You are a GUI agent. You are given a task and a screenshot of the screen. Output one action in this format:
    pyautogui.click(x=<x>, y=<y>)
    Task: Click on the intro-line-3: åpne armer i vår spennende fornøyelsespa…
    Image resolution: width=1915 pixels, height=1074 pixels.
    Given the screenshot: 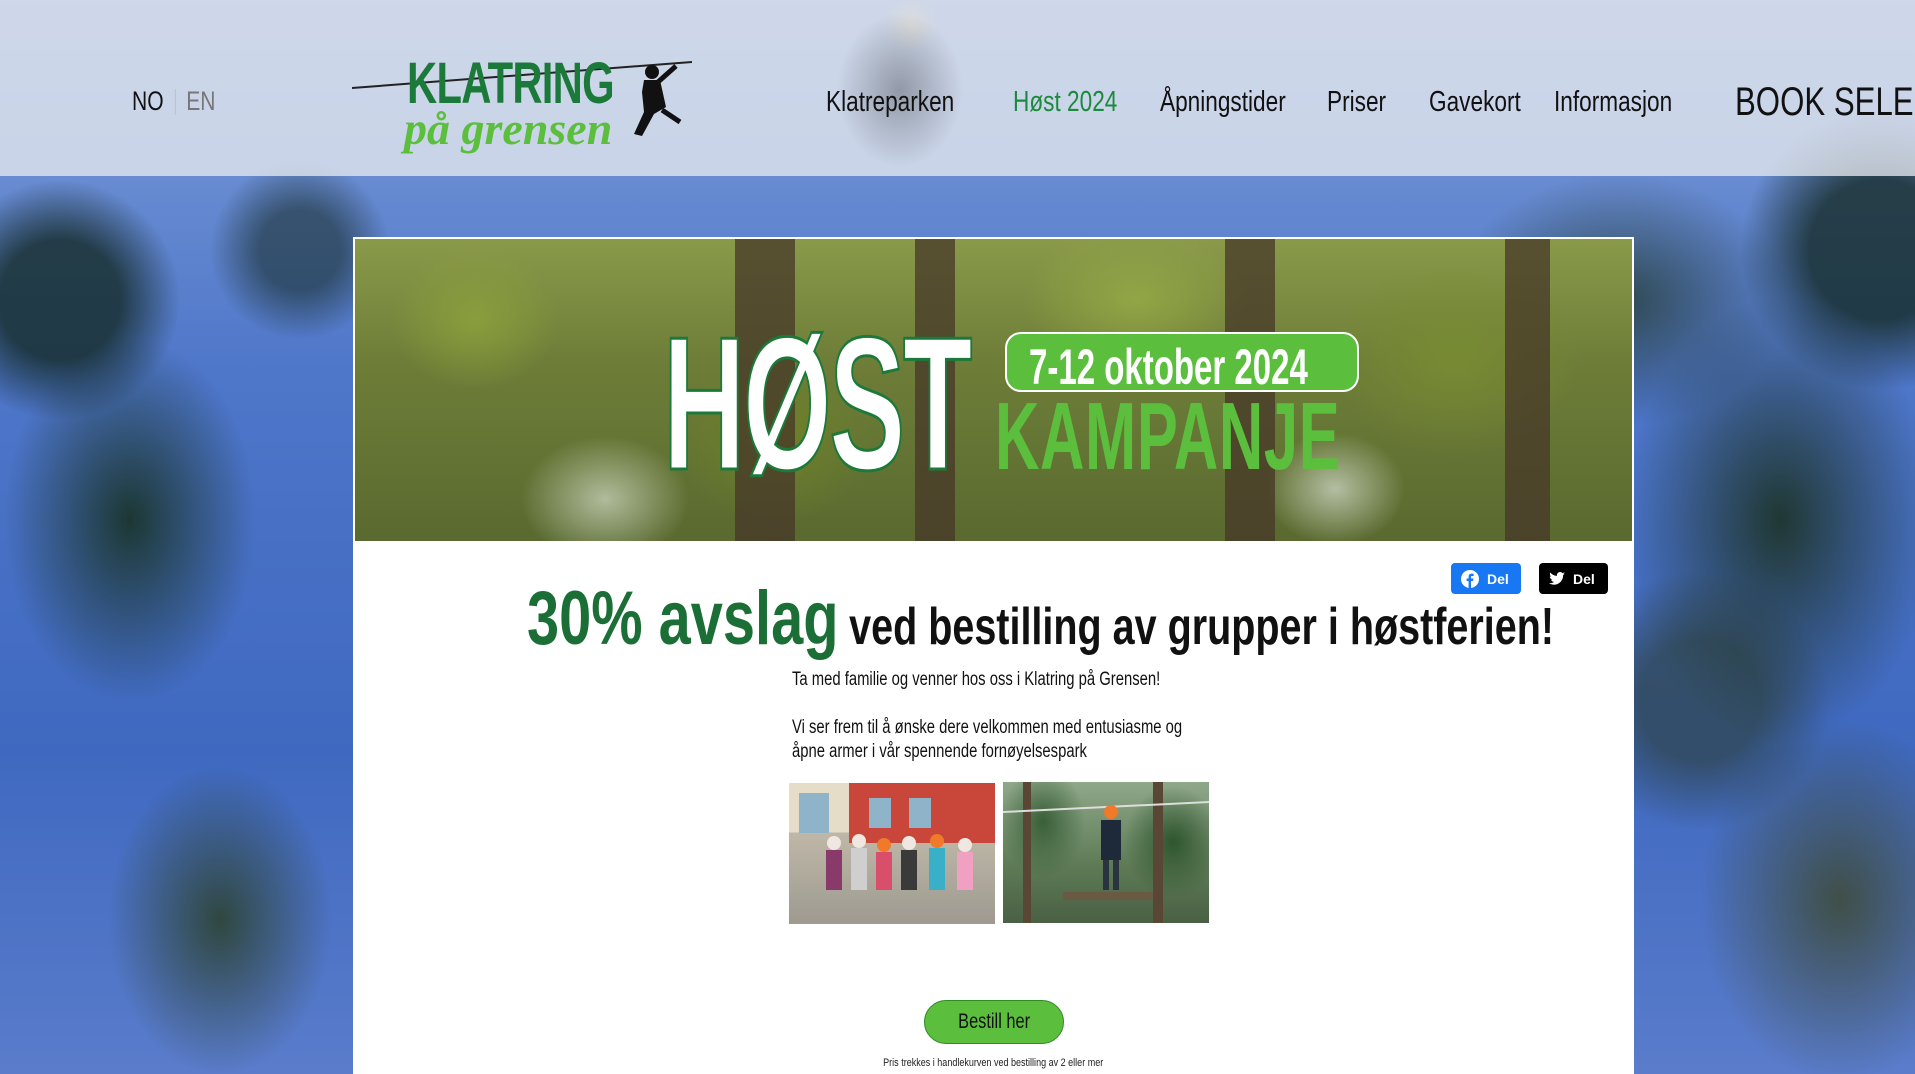 What is the action you would take?
    pyautogui.click(x=939, y=751)
    